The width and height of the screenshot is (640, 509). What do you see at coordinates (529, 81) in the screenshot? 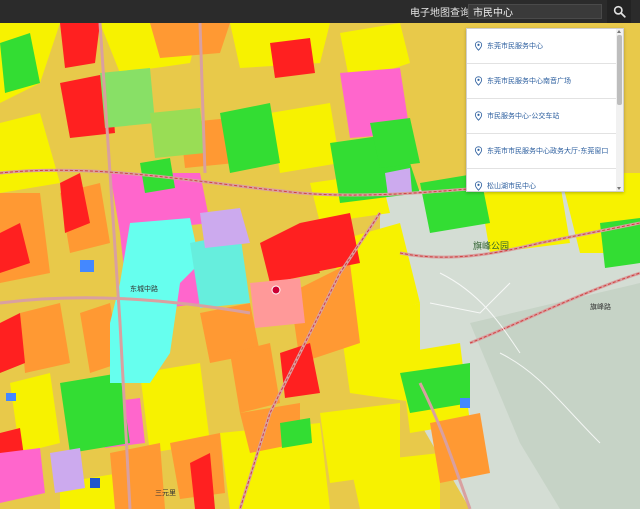
I see `result-label: 东莞市民服务中心南音广场` at bounding box center [529, 81].